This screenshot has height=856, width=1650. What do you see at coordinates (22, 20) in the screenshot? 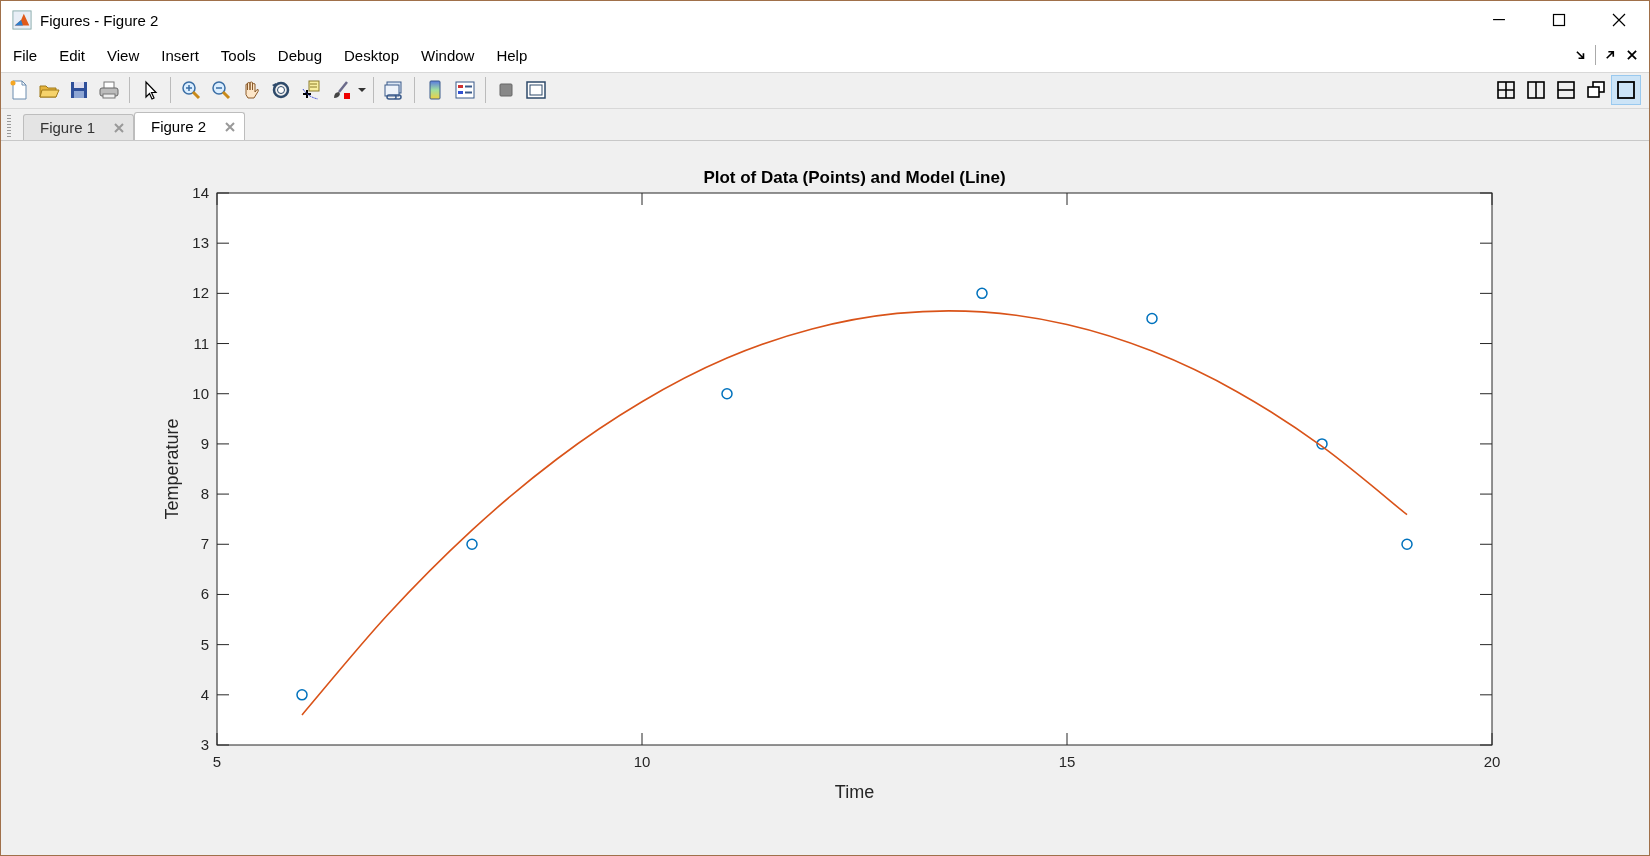
I see `app-logo-icon` at bounding box center [22, 20].